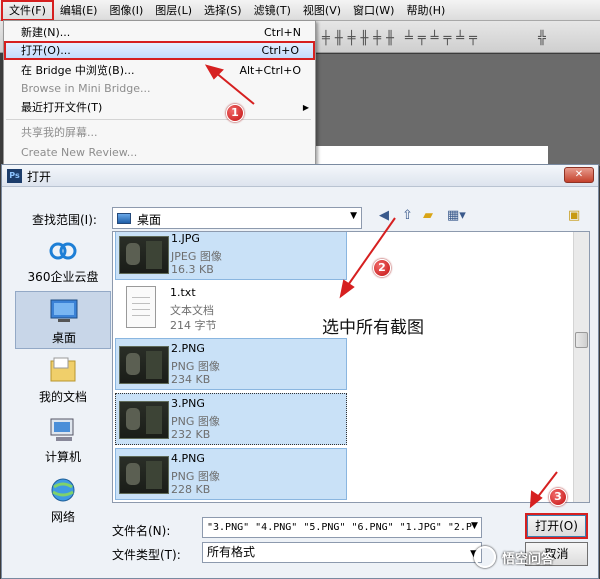  Describe the element at coordinates (280, 50) in the screenshot. I see `menu-shortcut: Ctrl+O` at that location.